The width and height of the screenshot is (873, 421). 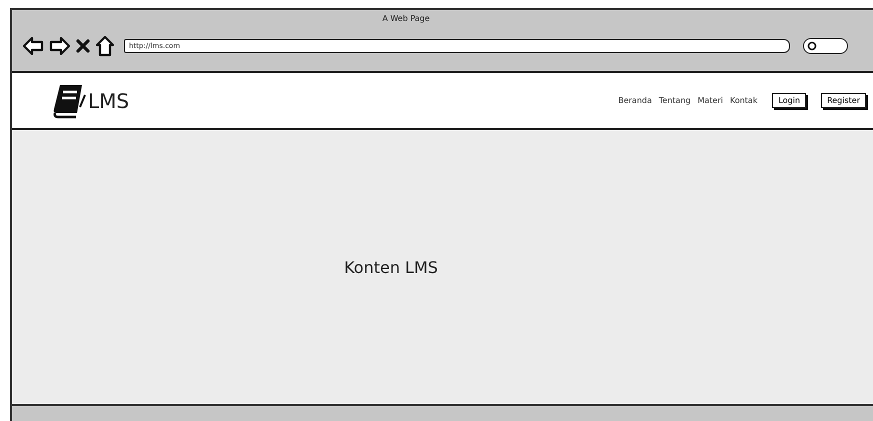 I want to click on book-icon, so click(x=69, y=100).